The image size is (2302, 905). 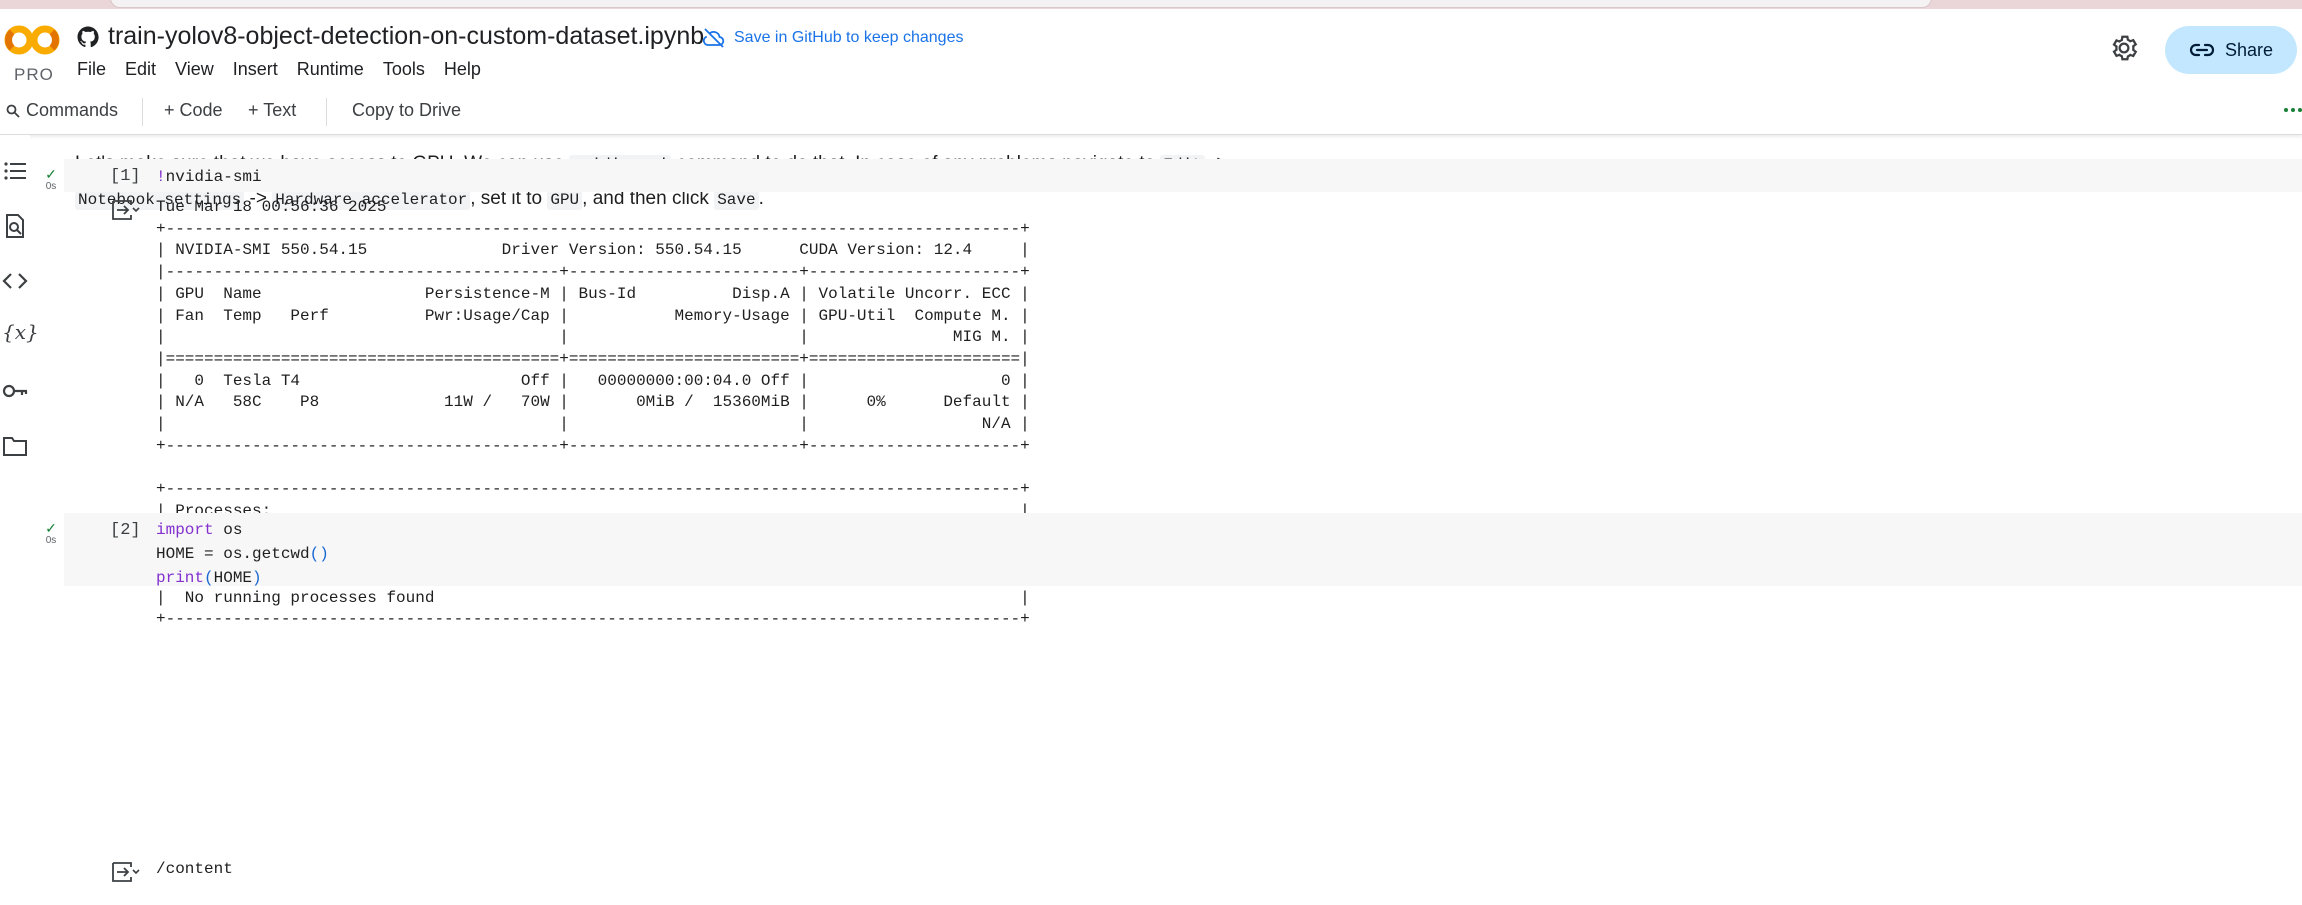 I want to click on add-code-label: + Code, so click(x=193, y=110).